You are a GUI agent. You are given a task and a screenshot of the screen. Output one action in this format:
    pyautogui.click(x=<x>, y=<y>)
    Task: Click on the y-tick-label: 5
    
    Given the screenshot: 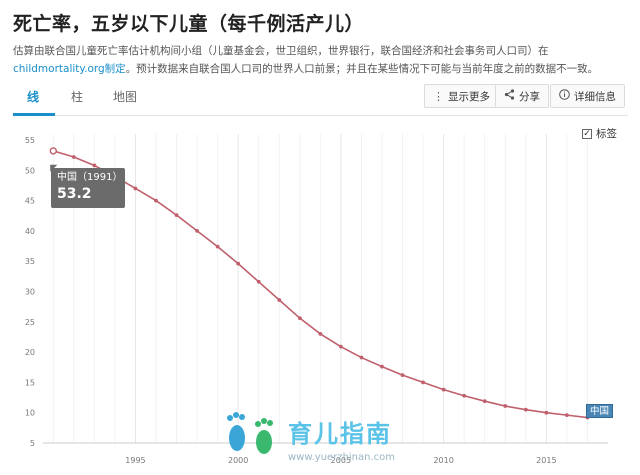 What is the action you would take?
    pyautogui.click(x=32, y=443)
    